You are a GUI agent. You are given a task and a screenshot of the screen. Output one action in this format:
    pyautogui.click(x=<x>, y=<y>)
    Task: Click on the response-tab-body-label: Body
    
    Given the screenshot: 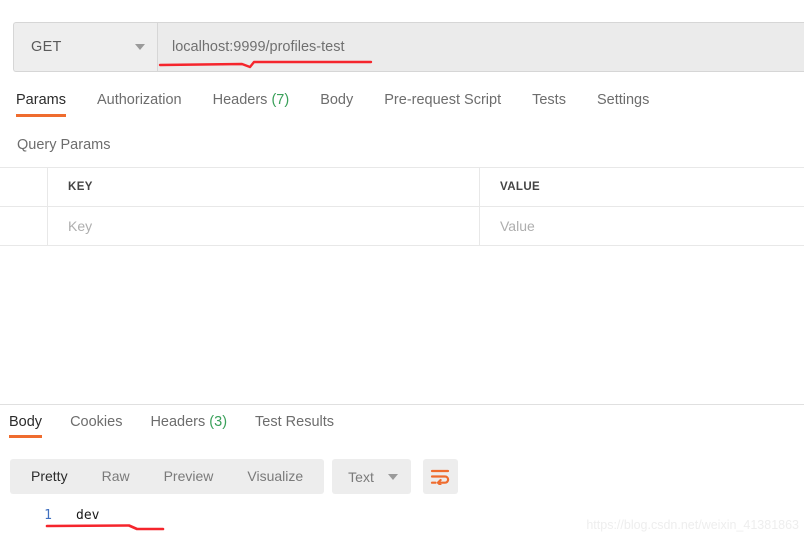 What is the action you would take?
    pyautogui.click(x=26, y=422)
    